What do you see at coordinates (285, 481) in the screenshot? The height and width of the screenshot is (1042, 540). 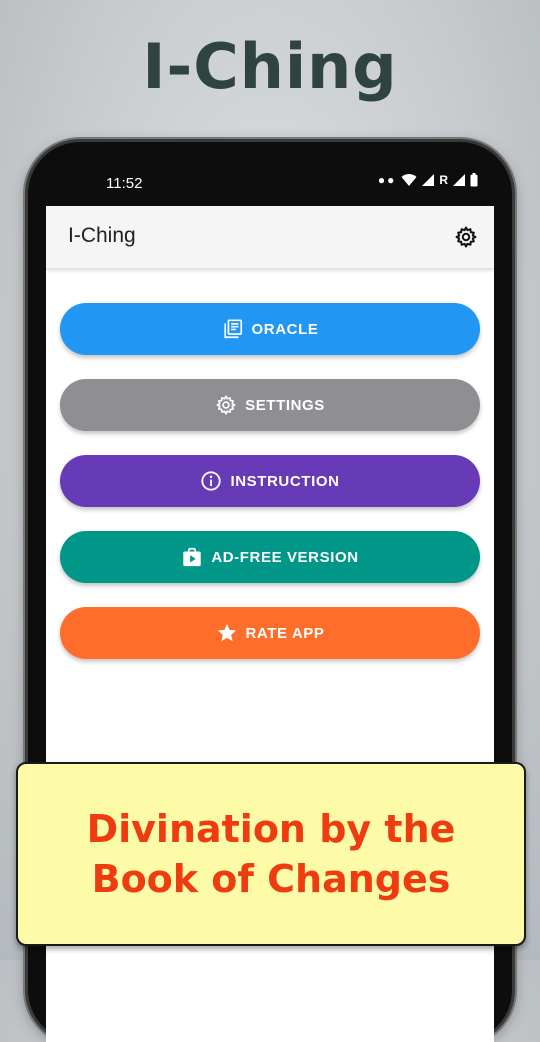 I see `instruction-label: INSTRUCTION` at bounding box center [285, 481].